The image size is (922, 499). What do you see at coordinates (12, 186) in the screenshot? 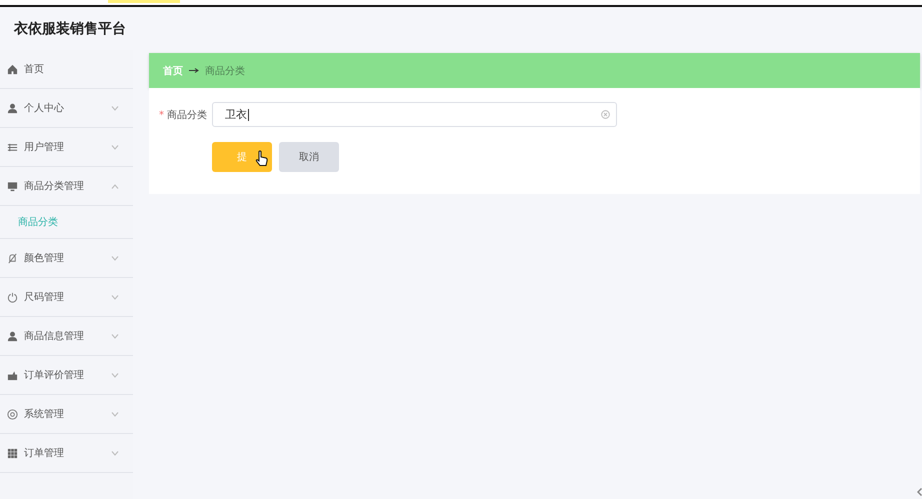
I see `monitor-icon` at bounding box center [12, 186].